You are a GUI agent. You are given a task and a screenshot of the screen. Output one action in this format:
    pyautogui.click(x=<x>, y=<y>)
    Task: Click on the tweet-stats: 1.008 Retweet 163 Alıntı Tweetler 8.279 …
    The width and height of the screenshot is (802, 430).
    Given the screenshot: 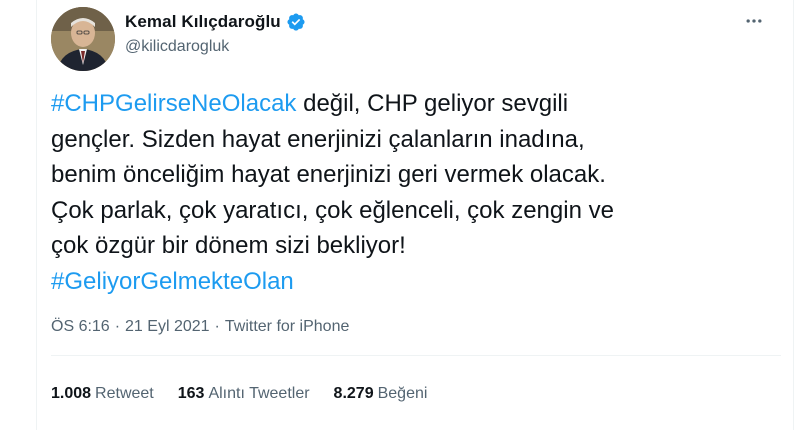 What is the action you would take?
    pyautogui.click(x=239, y=394)
    